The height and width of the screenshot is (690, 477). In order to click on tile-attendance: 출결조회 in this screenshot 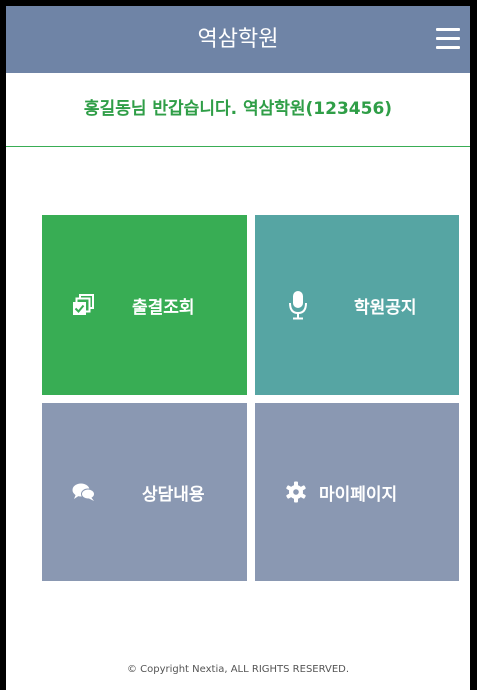, I will do `click(144, 305)`.